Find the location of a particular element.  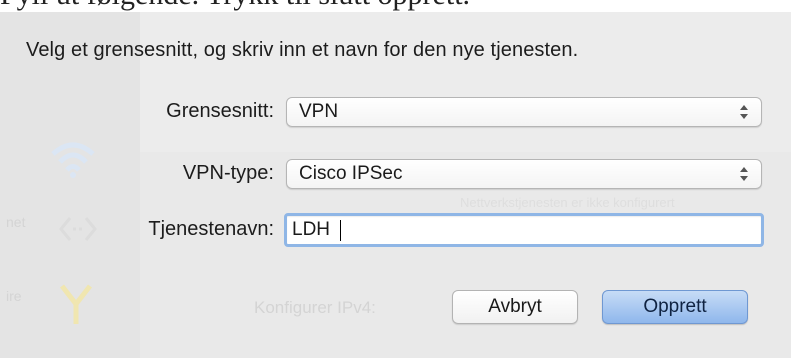

background-sidebar-item-firewire: ire is located at coordinates (14, 296).